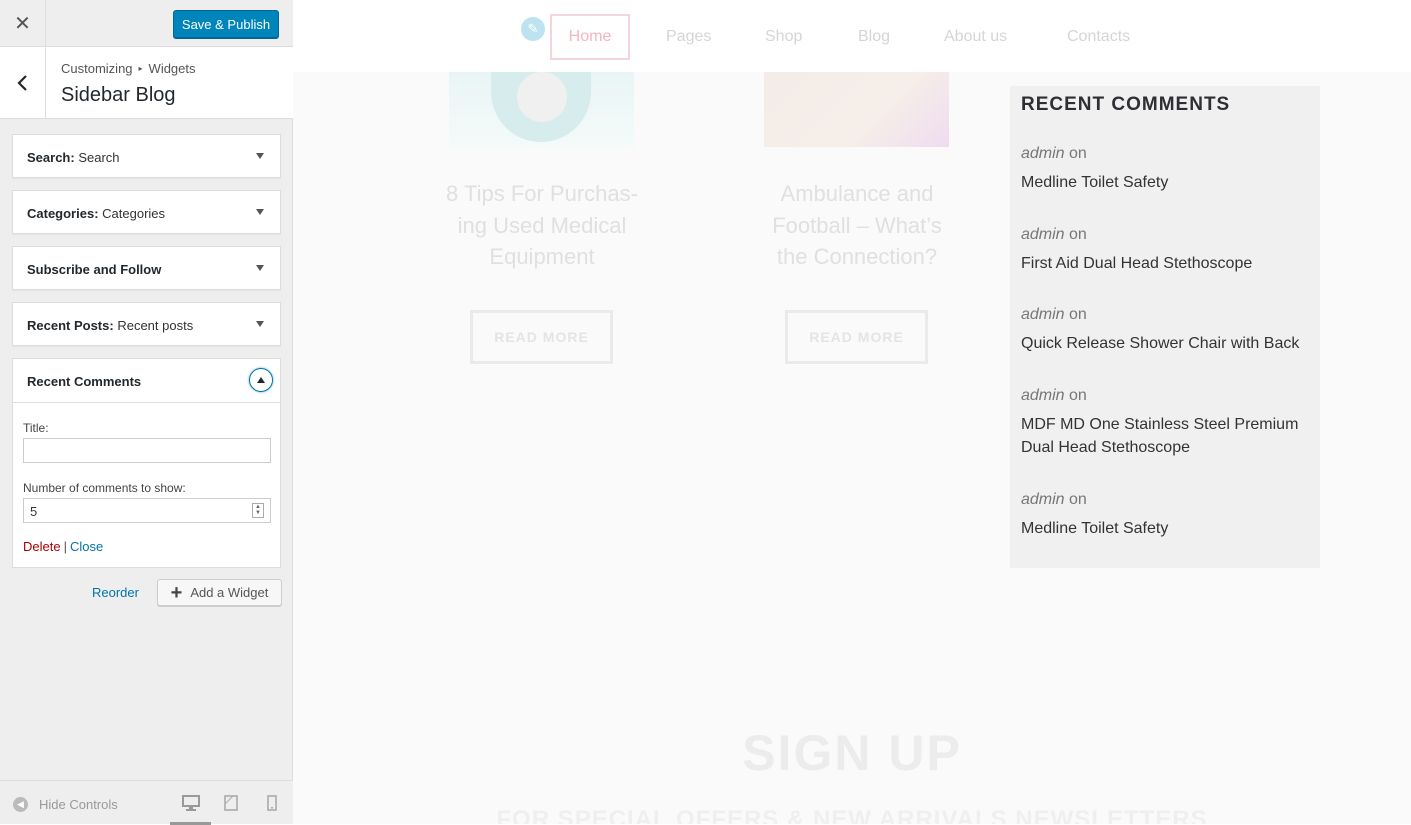 This screenshot has width=1411, height=825. What do you see at coordinates (147, 450) in the screenshot?
I see `title-input` at bounding box center [147, 450].